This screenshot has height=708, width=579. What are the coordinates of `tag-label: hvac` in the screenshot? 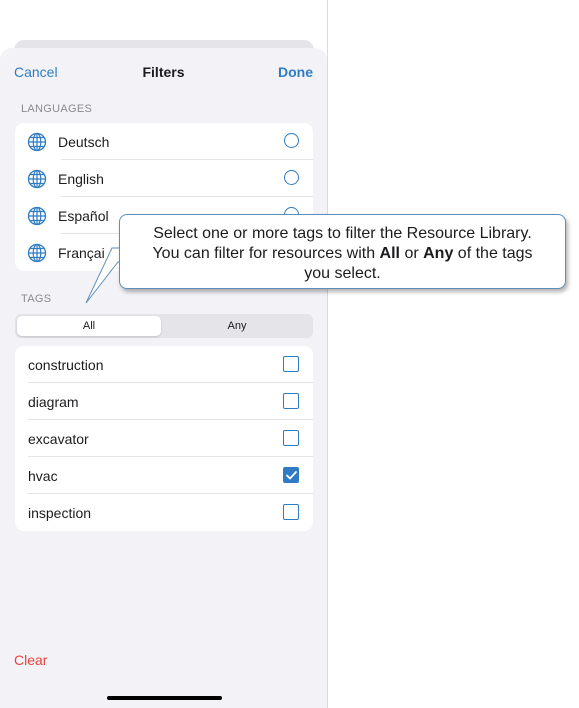 It's located at (43, 475).